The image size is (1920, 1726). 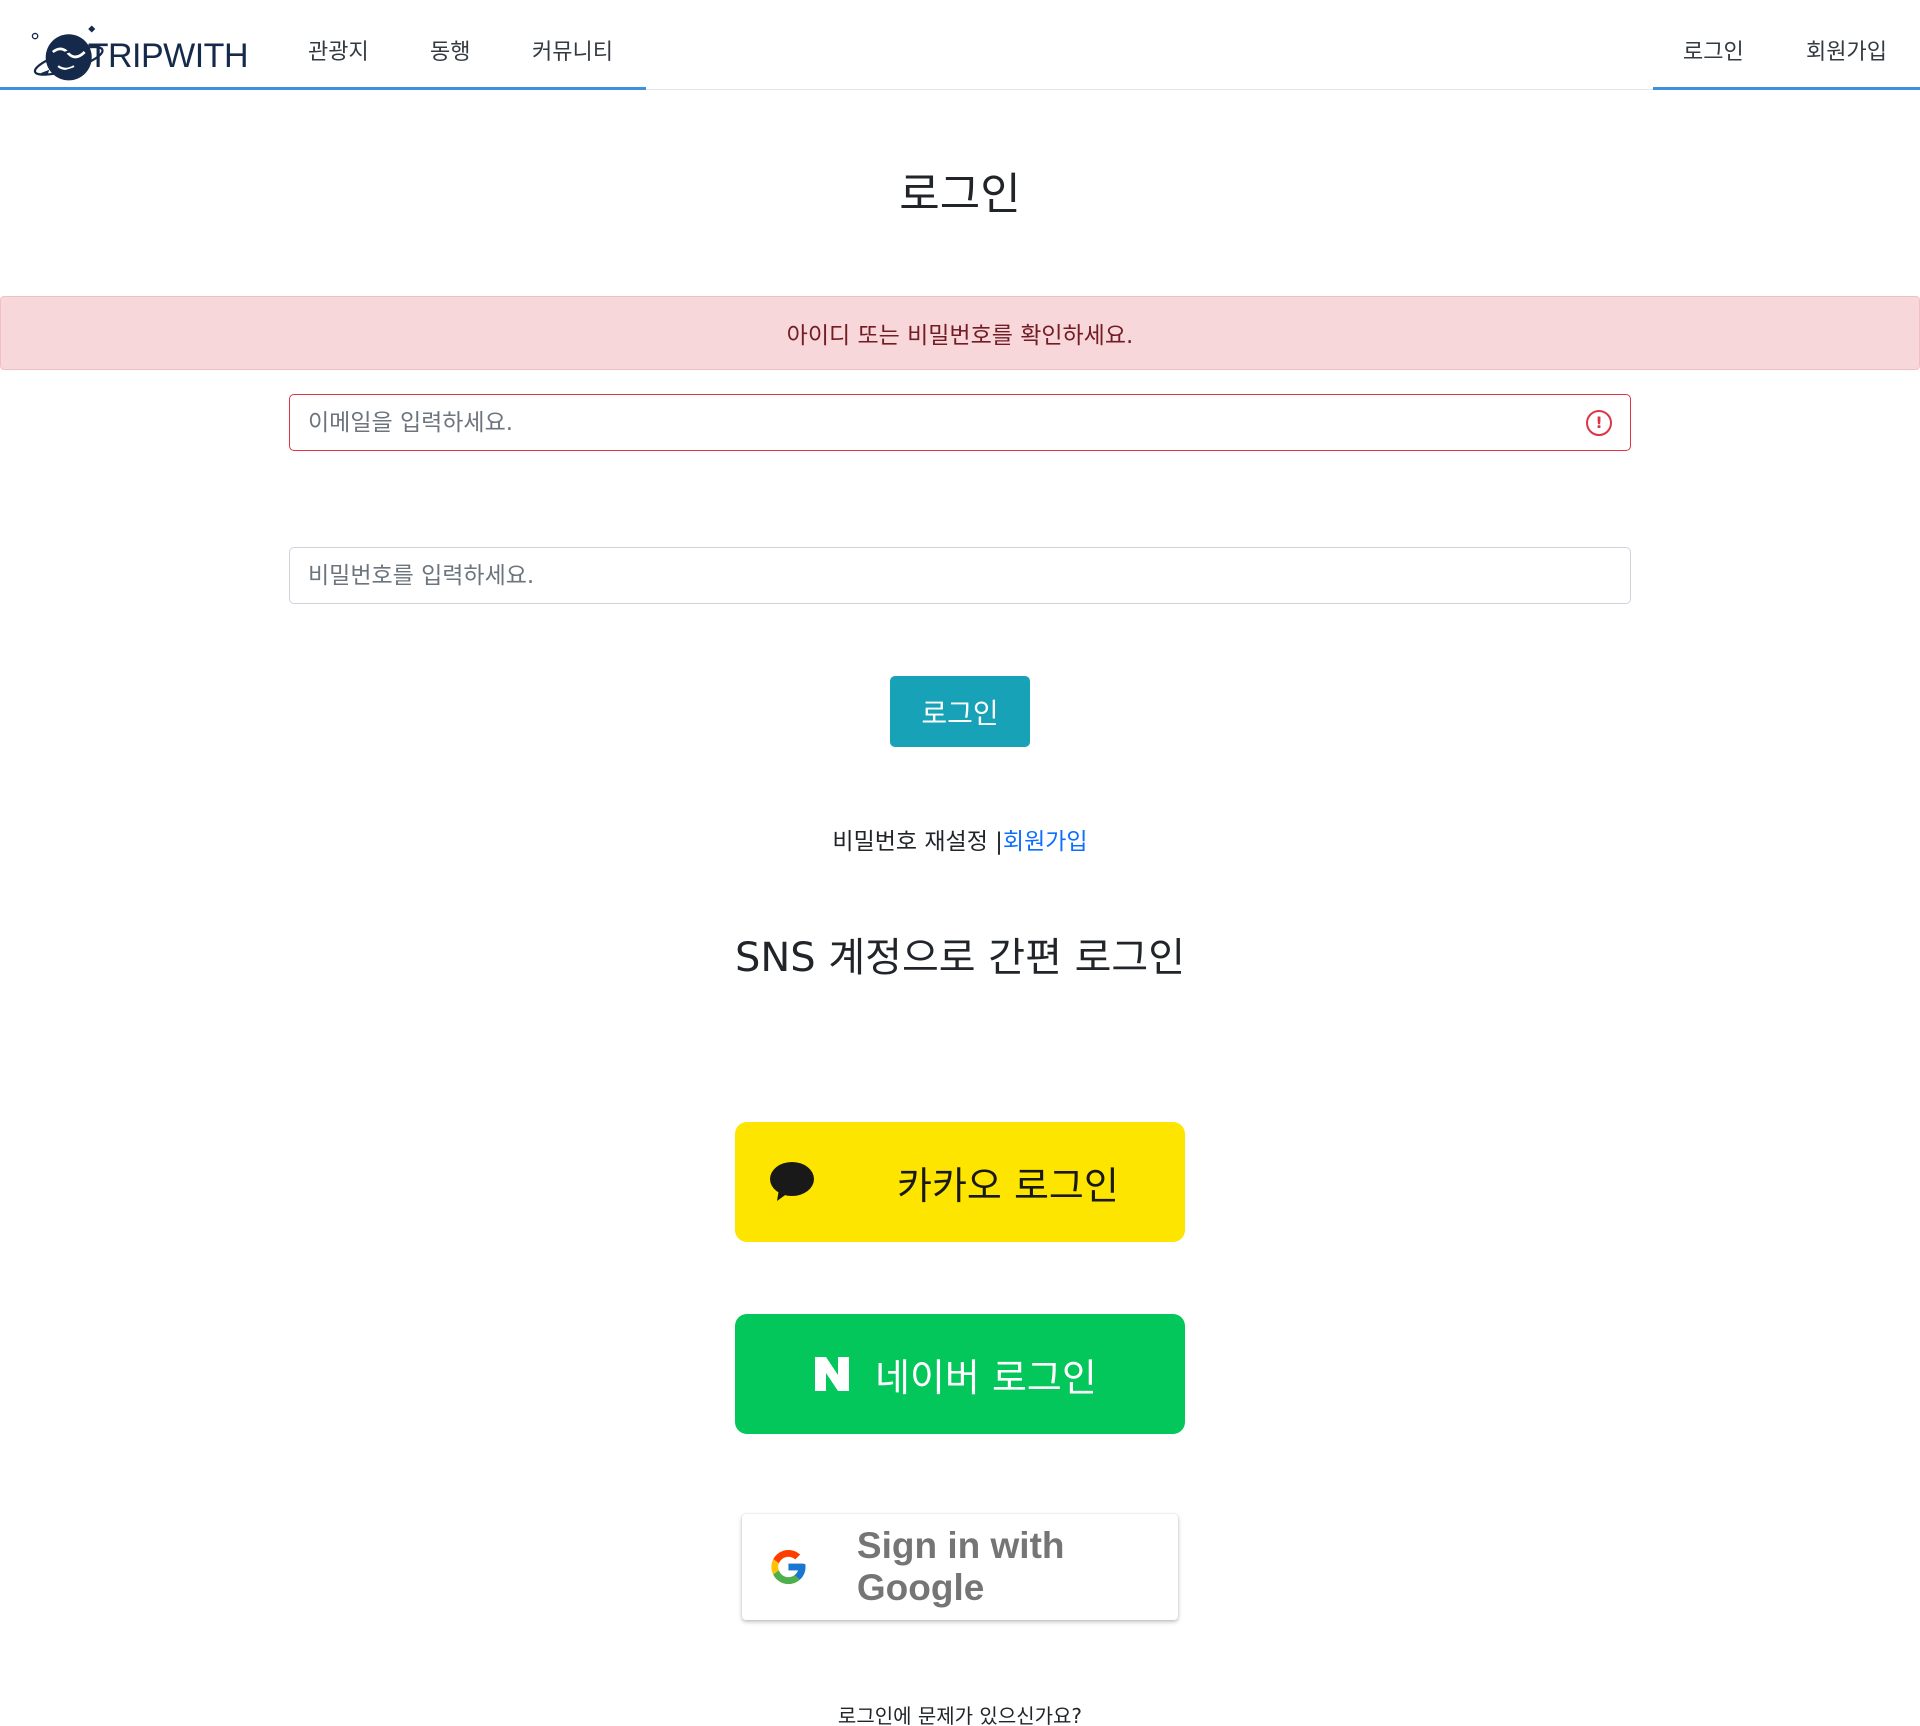 What do you see at coordinates (960, 958) in the screenshot?
I see `sns-login-heading: SNS 계정으로 간편 로그인` at bounding box center [960, 958].